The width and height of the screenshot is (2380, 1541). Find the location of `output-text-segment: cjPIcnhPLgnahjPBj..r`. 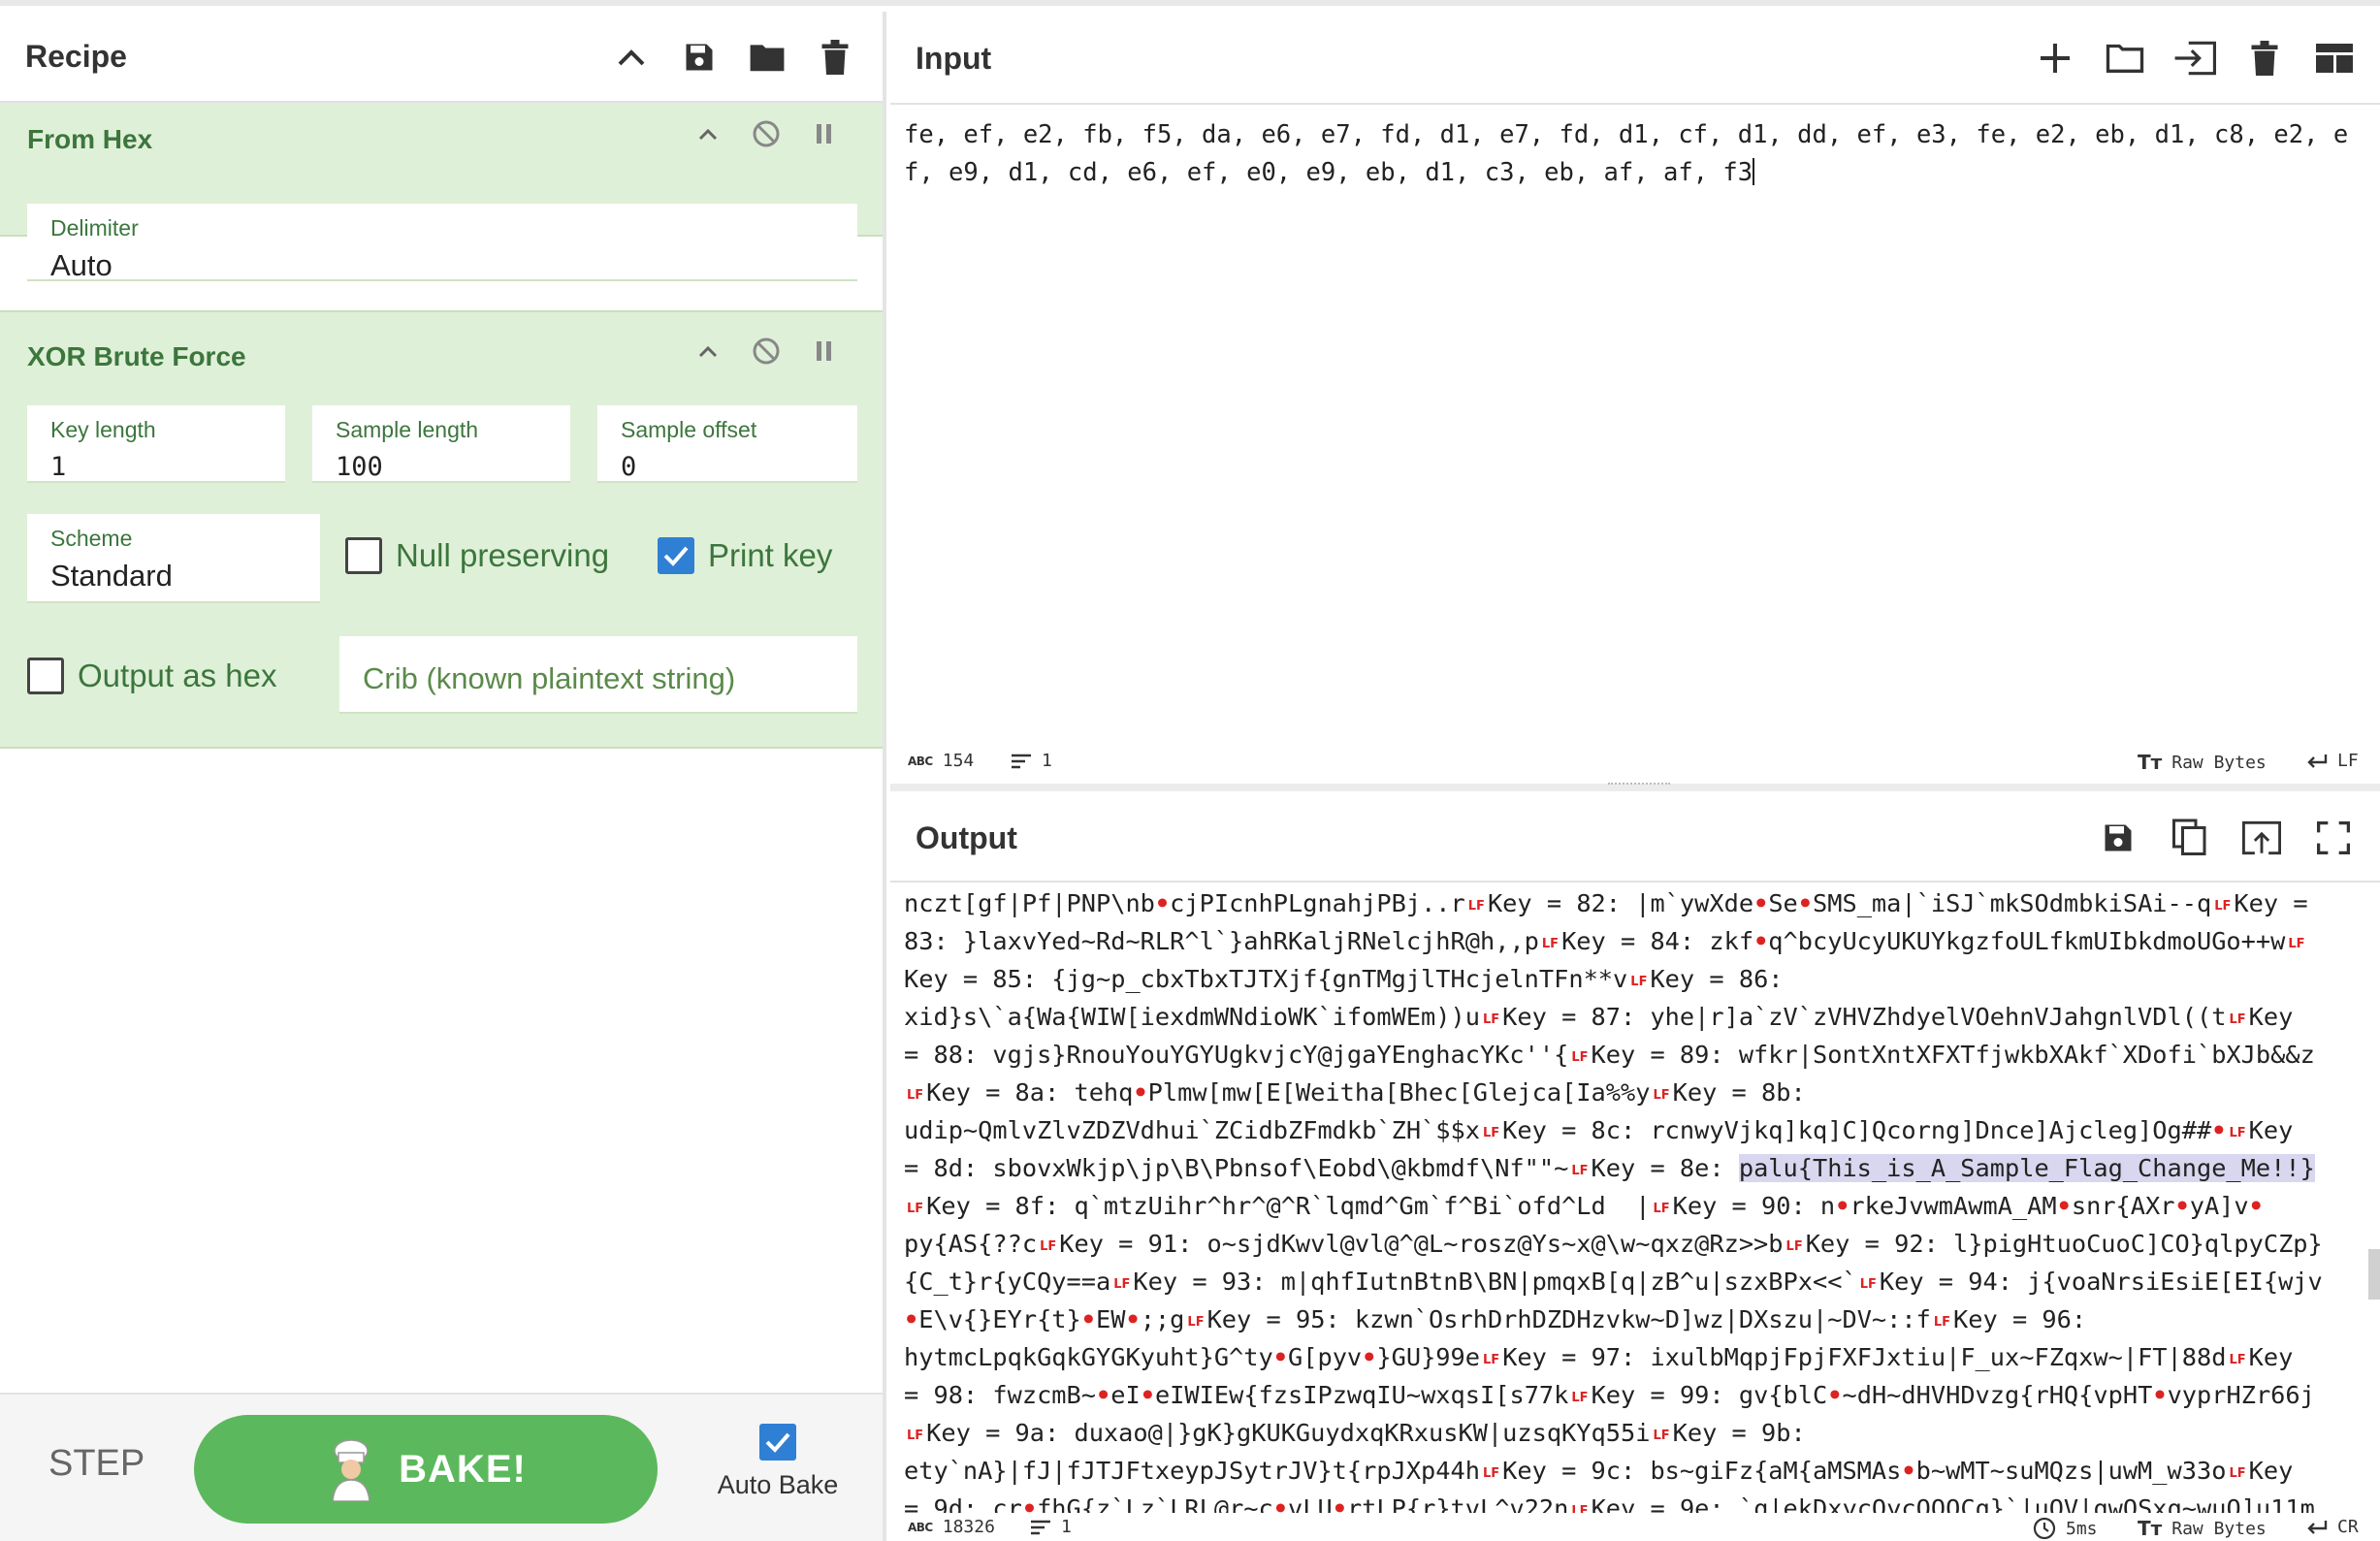

output-text-segment: cjPIcnhPLgnahjPBj..r is located at coordinates (1317, 903).